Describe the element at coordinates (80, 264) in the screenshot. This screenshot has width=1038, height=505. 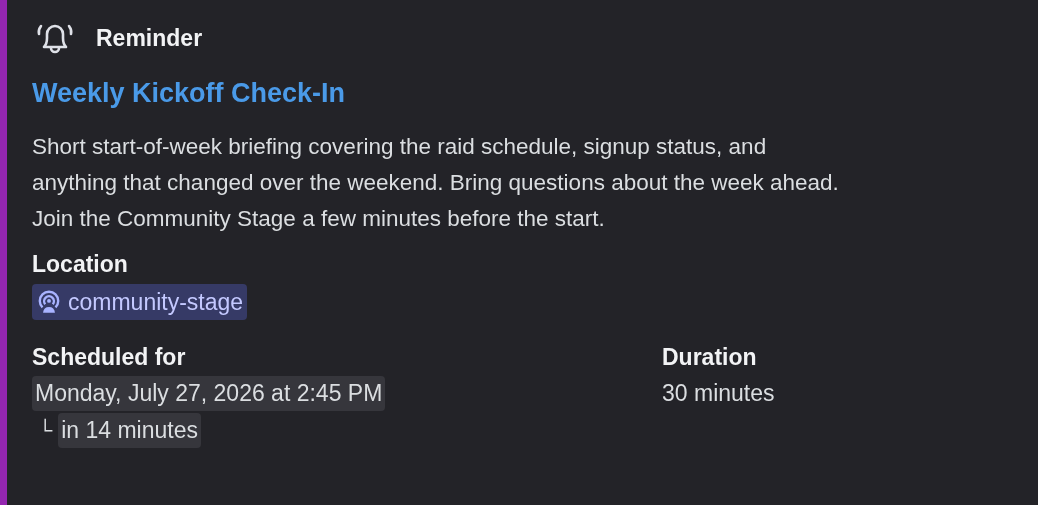
I see `location-label: Location` at that location.